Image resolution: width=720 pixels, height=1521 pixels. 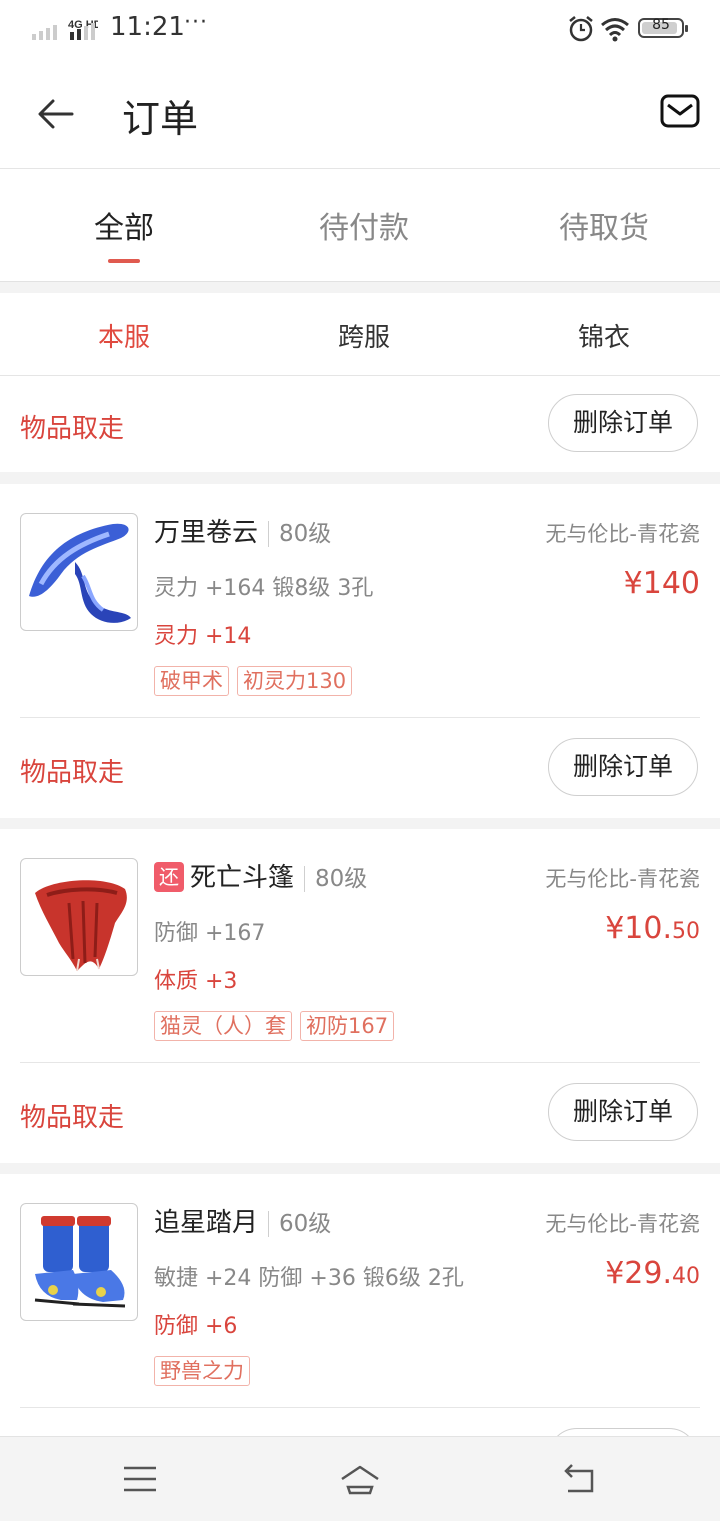 I want to click on item-name-row: 追星踏月 60级, so click(x=243, y=1220).